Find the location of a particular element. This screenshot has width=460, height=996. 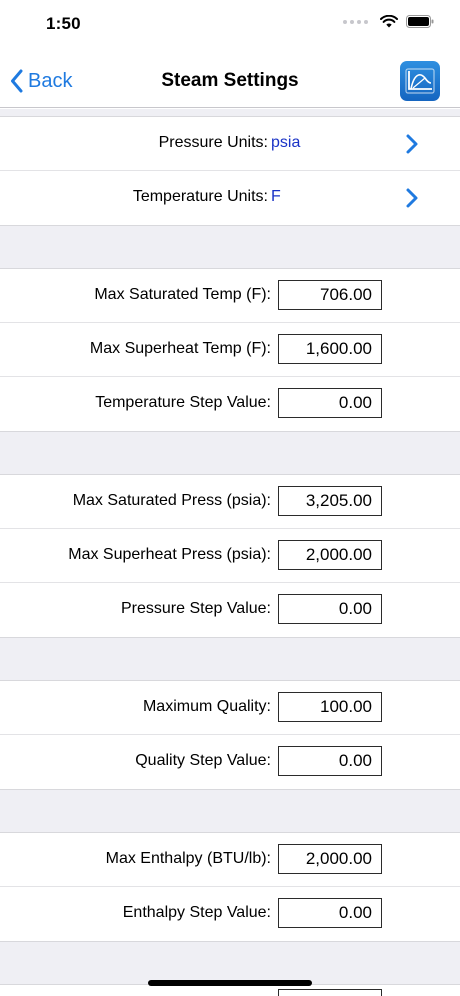

maximum-quality-input is located at coordinates (330, 707).